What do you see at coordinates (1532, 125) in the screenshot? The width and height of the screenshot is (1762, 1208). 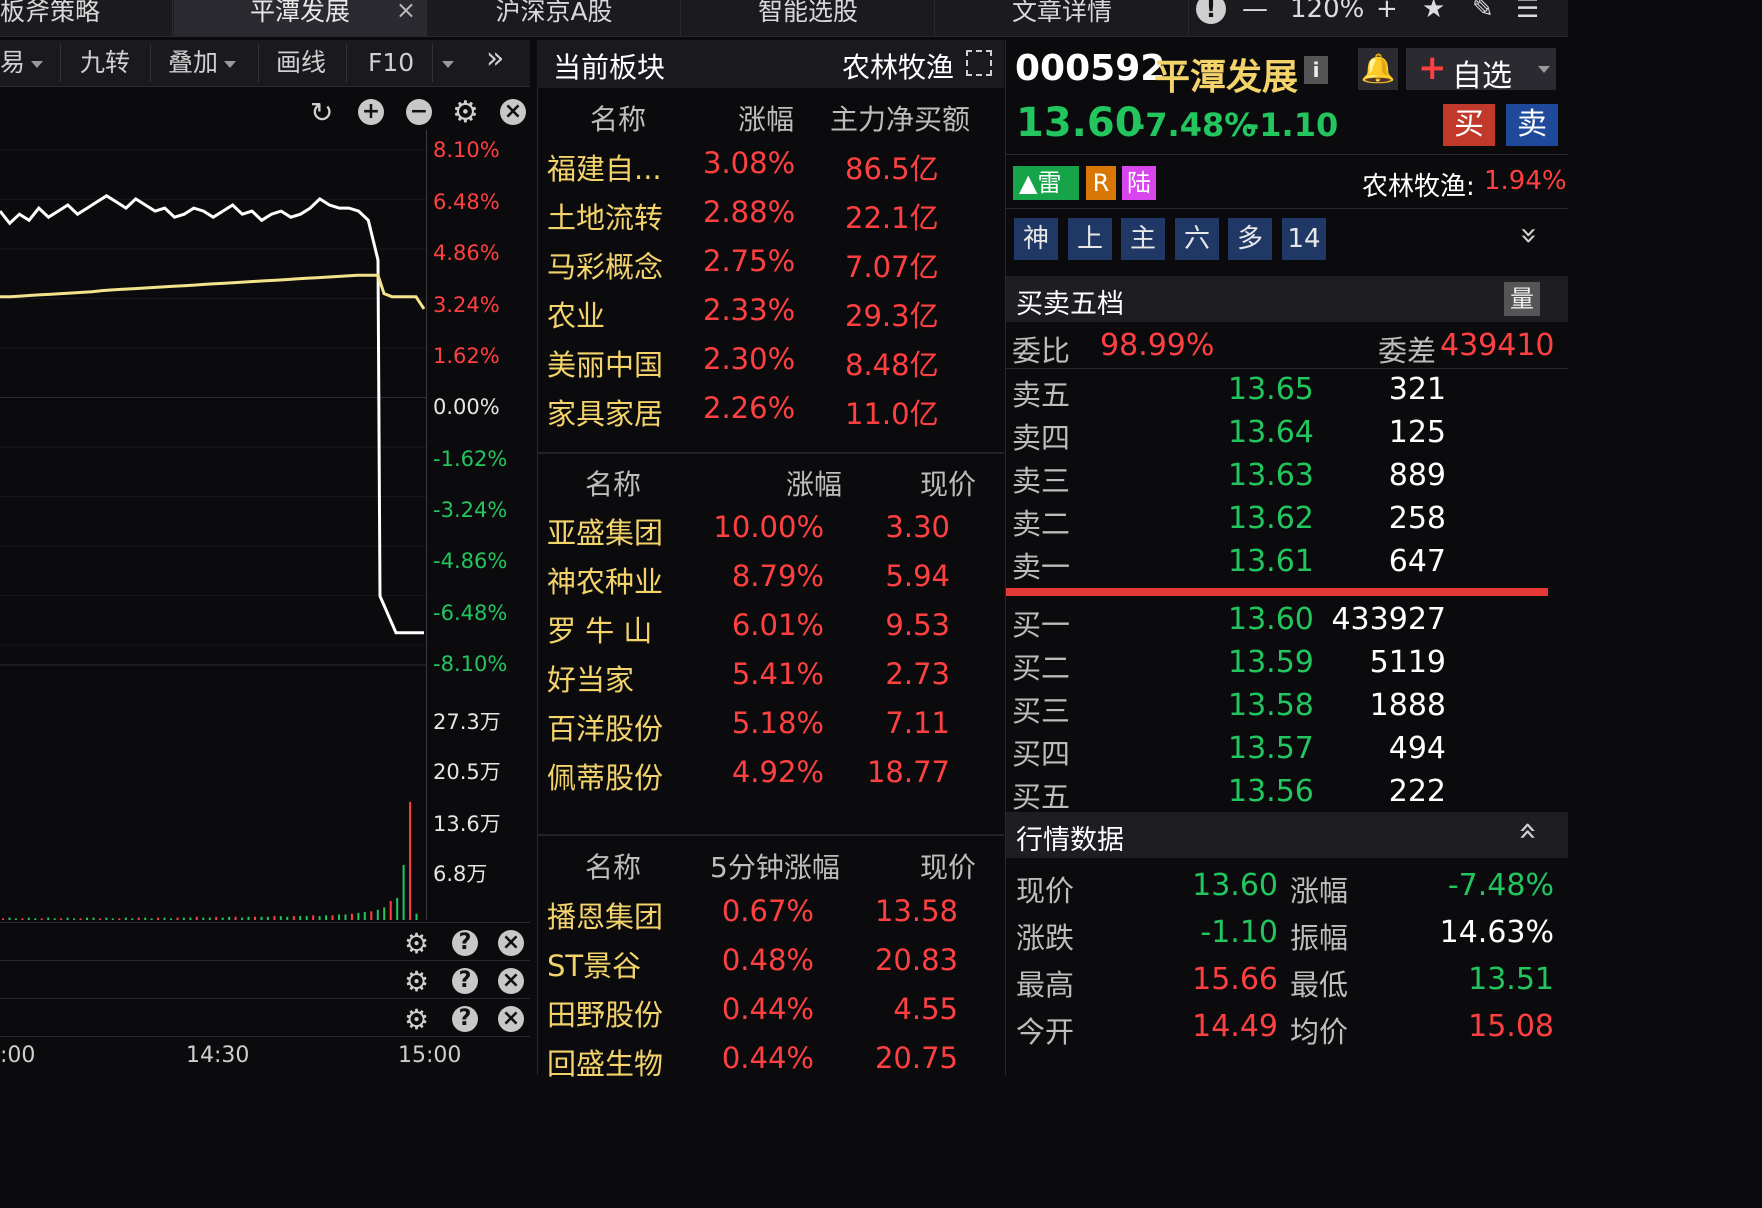 I see `sell-button: 卖` at bounding box center [1532, 125].